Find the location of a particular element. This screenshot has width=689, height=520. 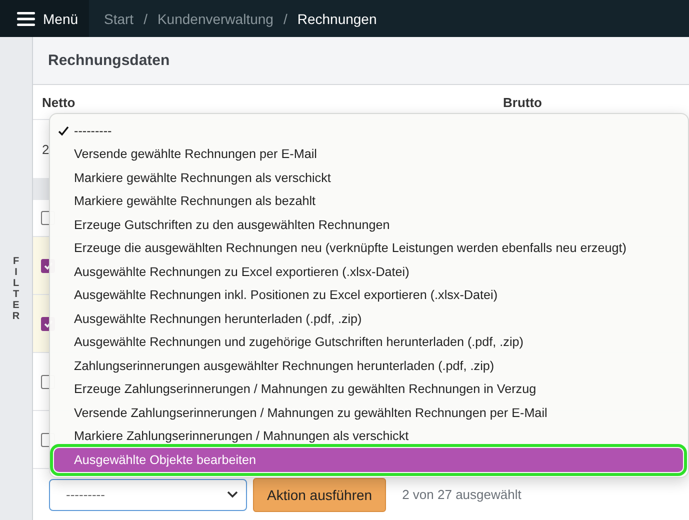

checkmark-icon is located at coordinates (63, 131).